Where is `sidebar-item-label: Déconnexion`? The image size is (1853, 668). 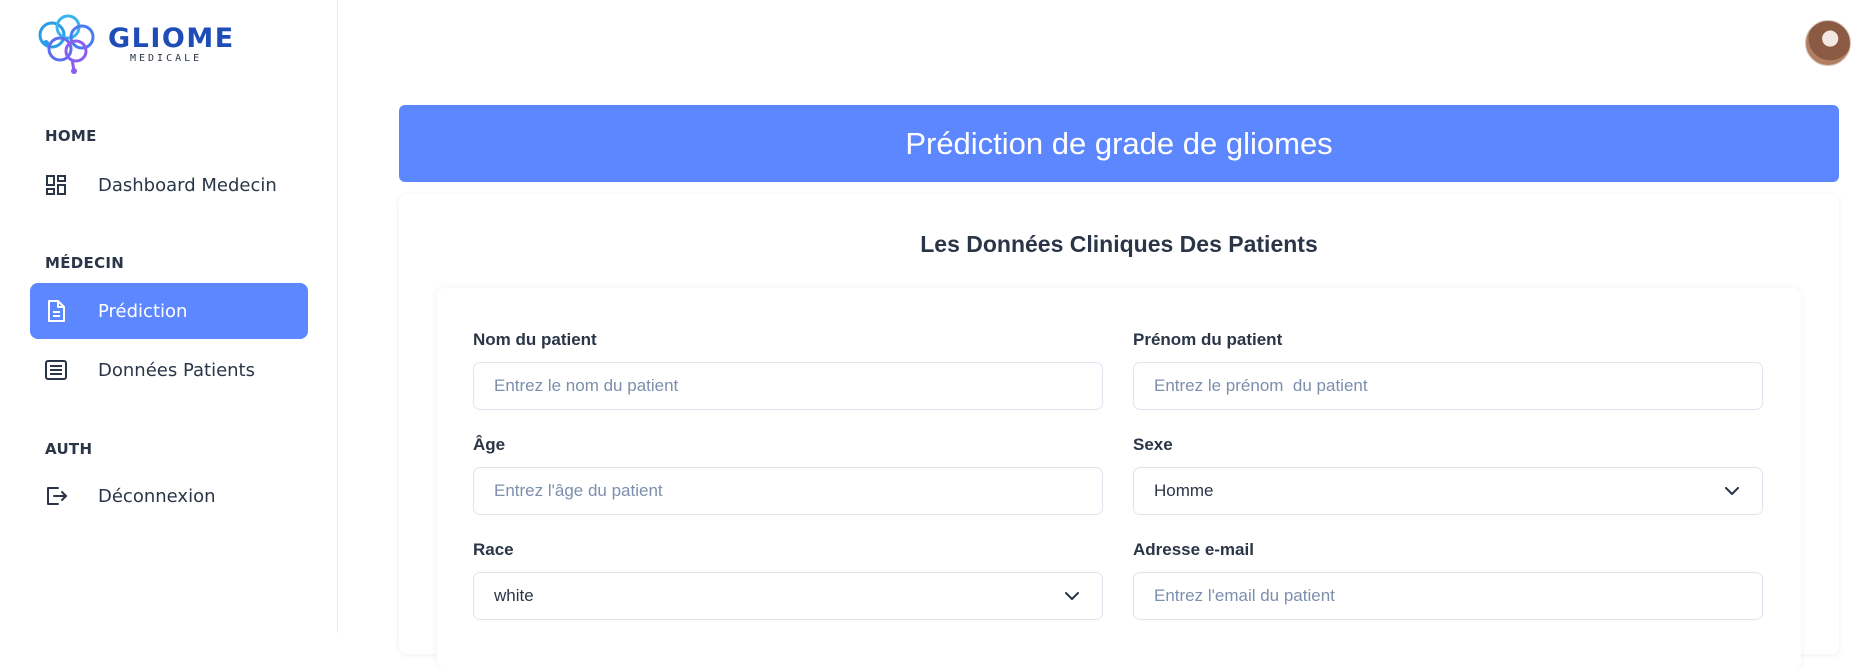 sidebar-item-label: Déconnexion is located at coordinates (157, 496).